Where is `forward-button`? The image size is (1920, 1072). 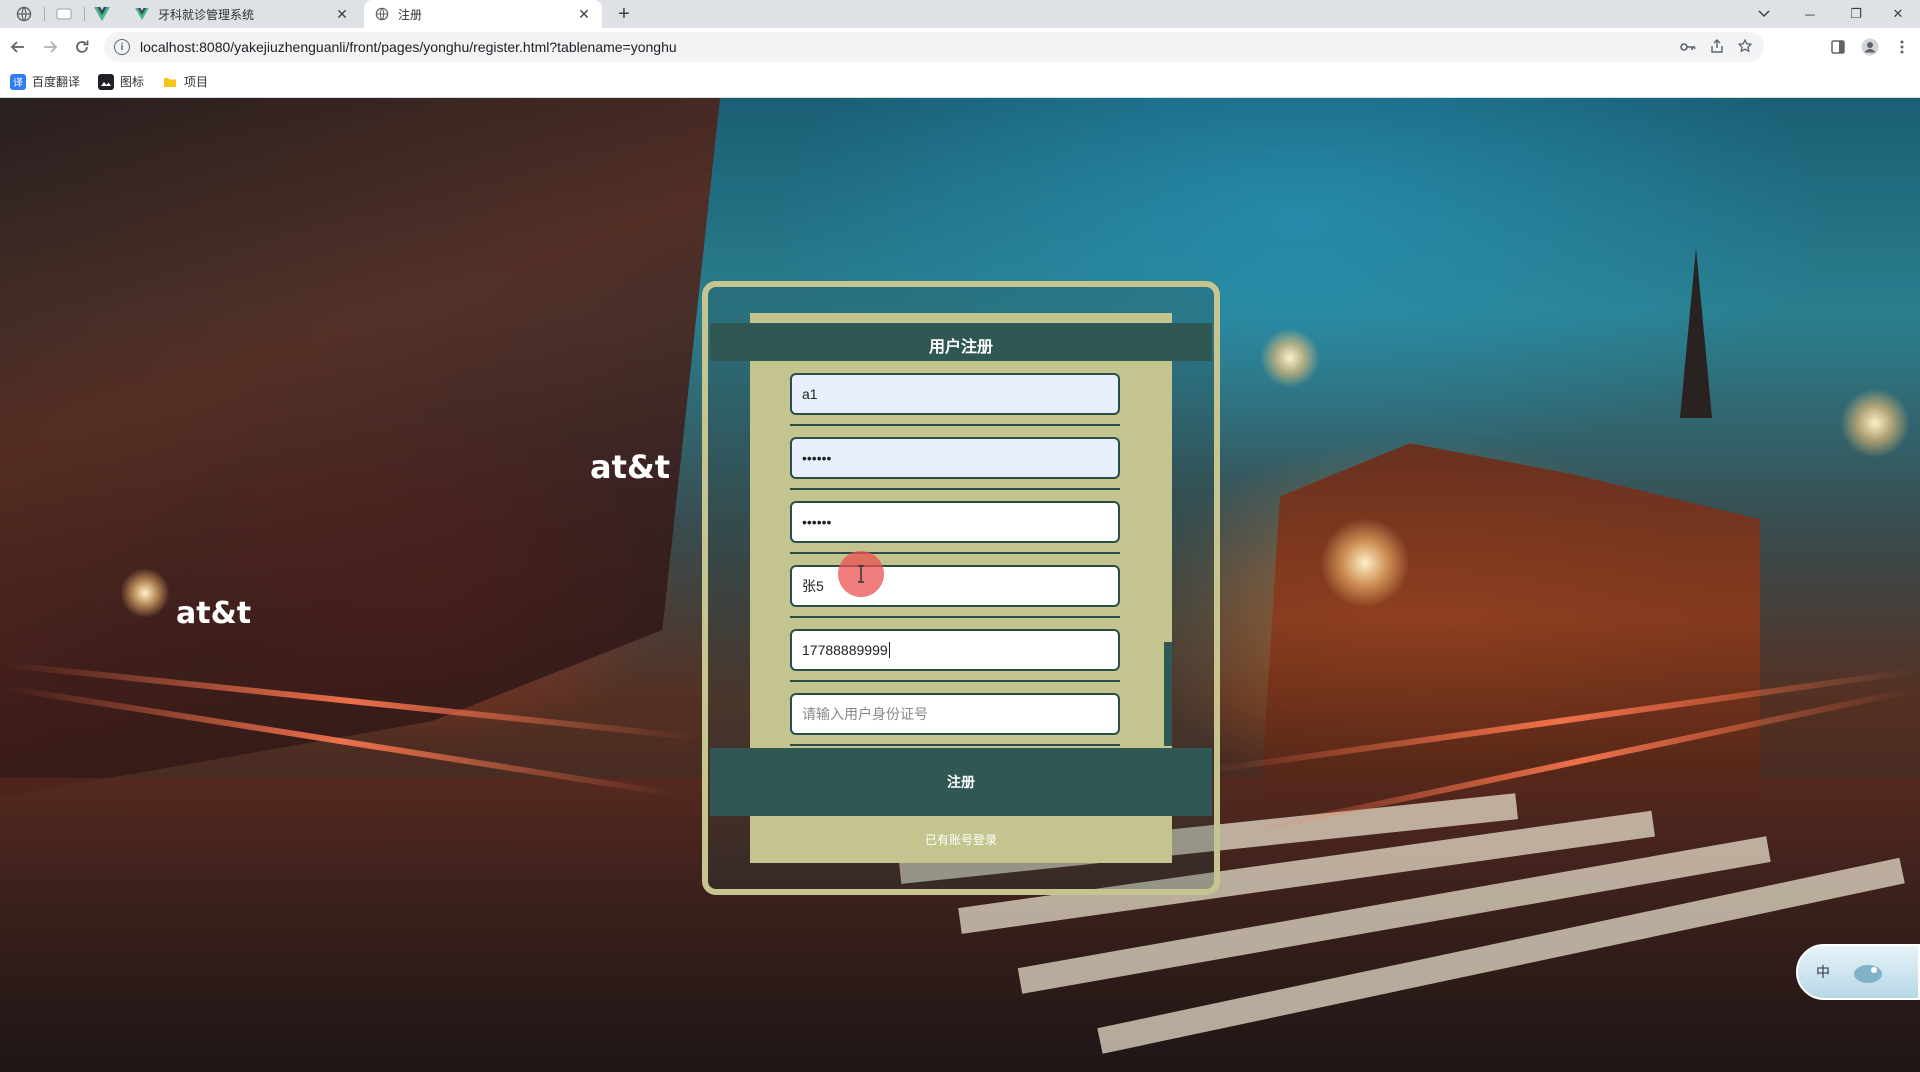
forward-button is located at coordinates (50, 47).